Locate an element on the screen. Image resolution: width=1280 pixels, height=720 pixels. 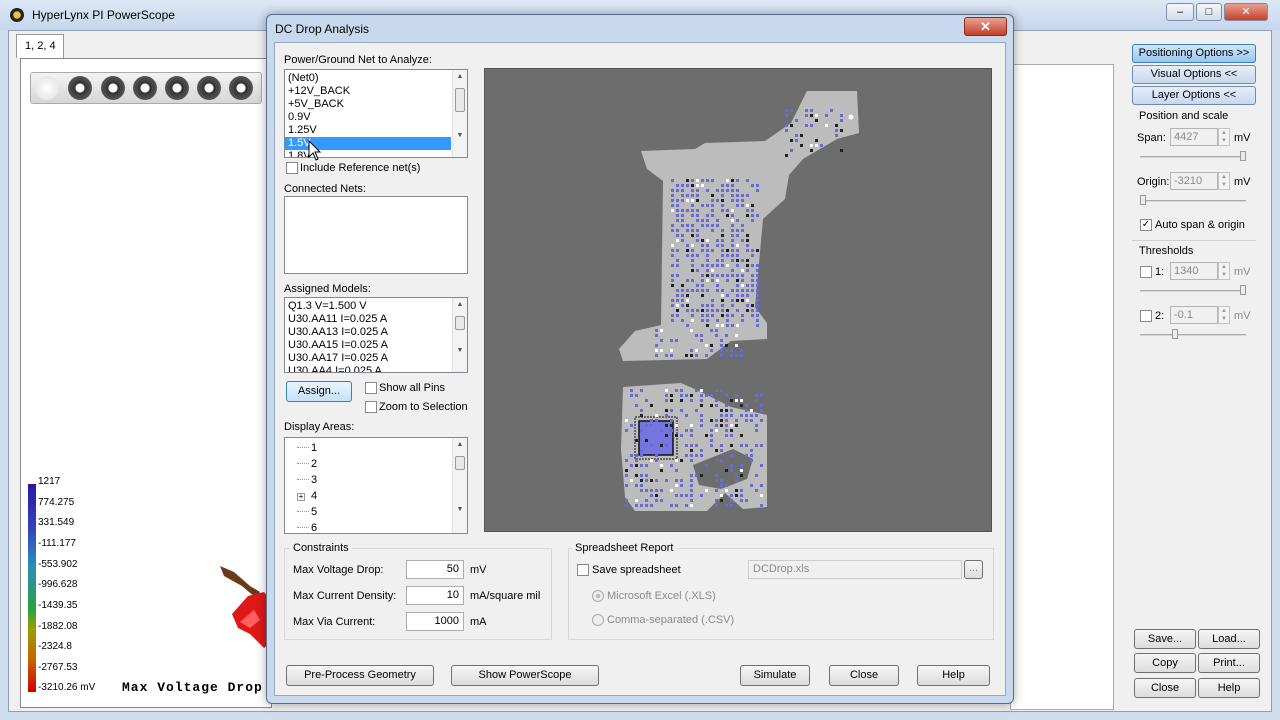
list-item: +5V_BACK is located at coordinates (368, 104).